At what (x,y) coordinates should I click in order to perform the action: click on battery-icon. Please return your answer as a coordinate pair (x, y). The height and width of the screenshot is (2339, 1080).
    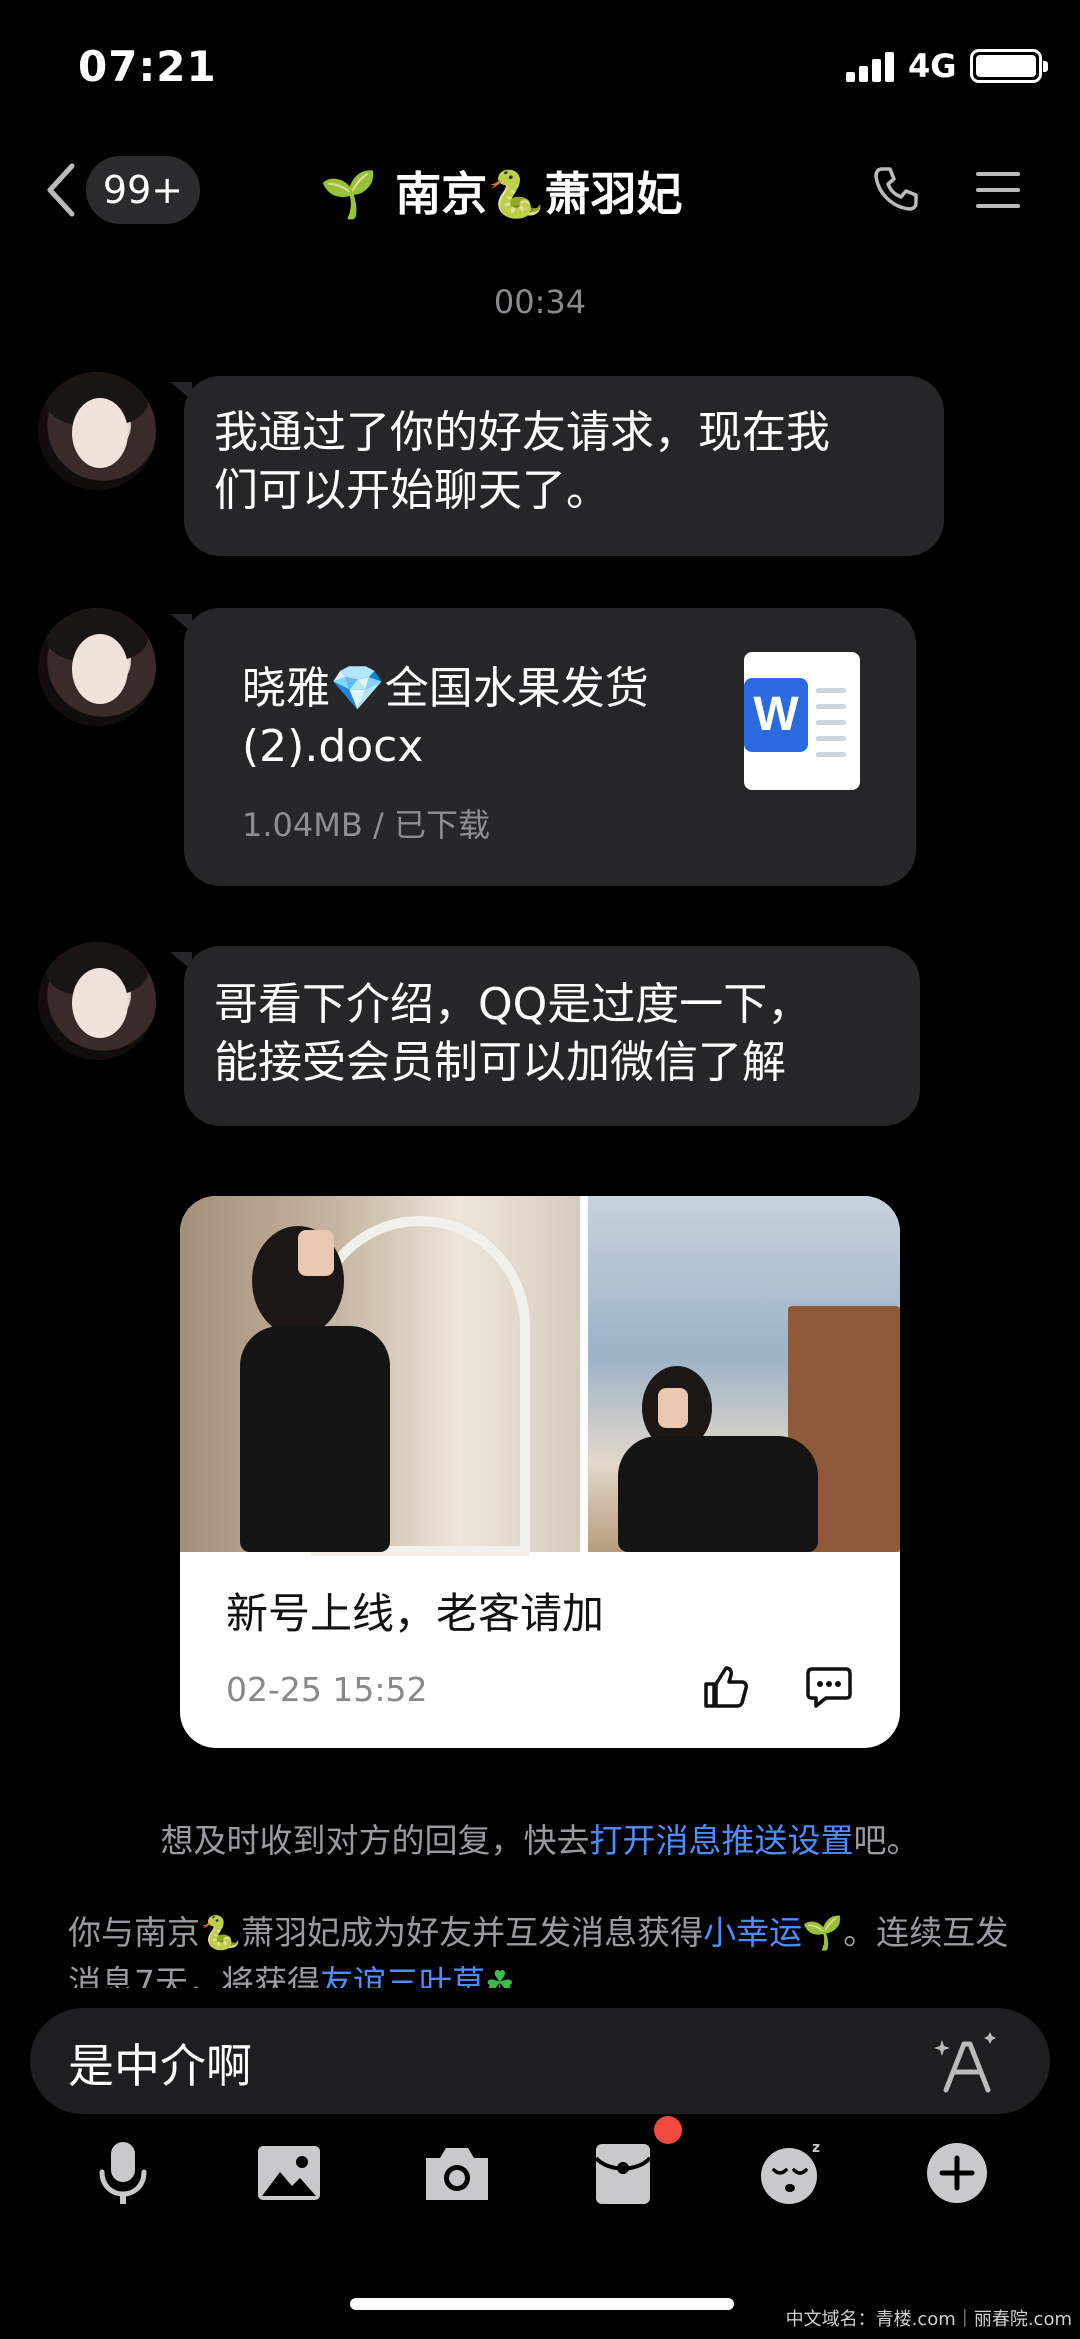
    Looking at the image, I should click on (1009, 66).